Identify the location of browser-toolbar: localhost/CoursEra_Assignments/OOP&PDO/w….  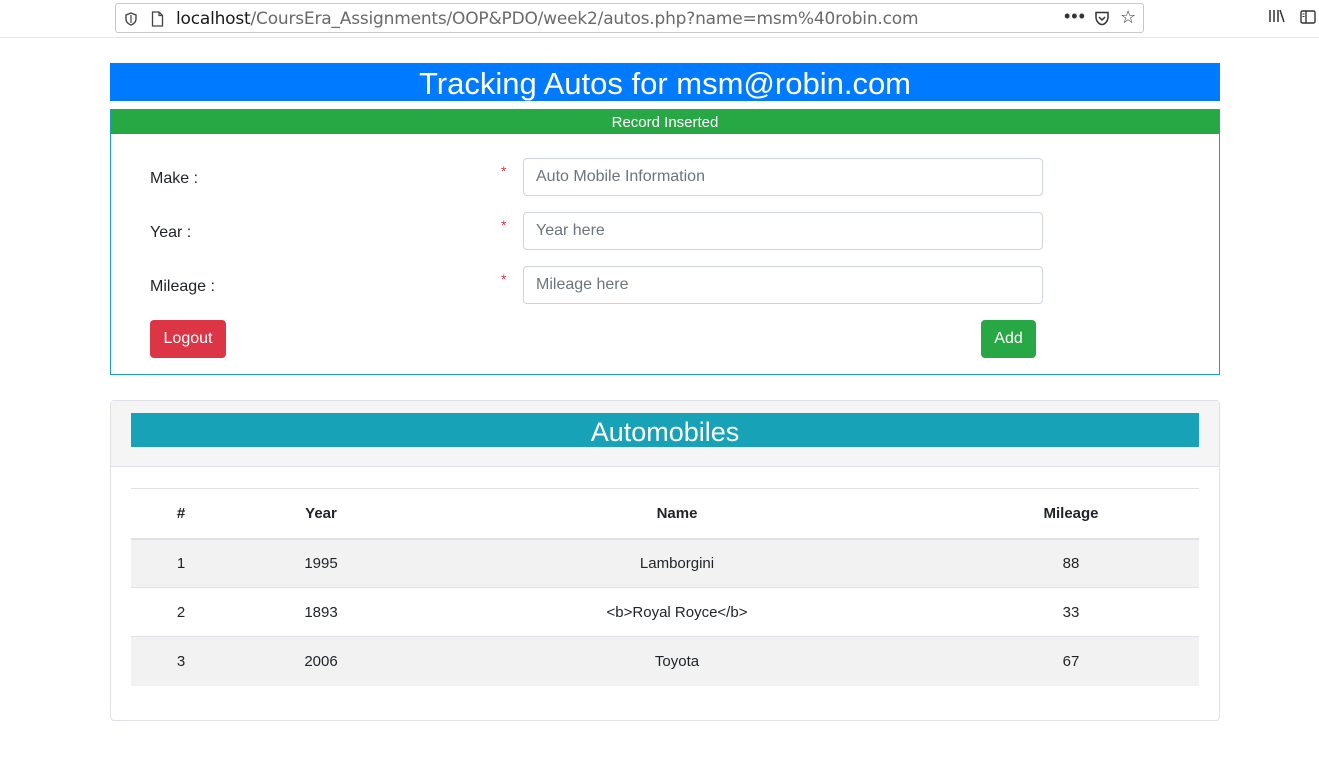
(659, 19).